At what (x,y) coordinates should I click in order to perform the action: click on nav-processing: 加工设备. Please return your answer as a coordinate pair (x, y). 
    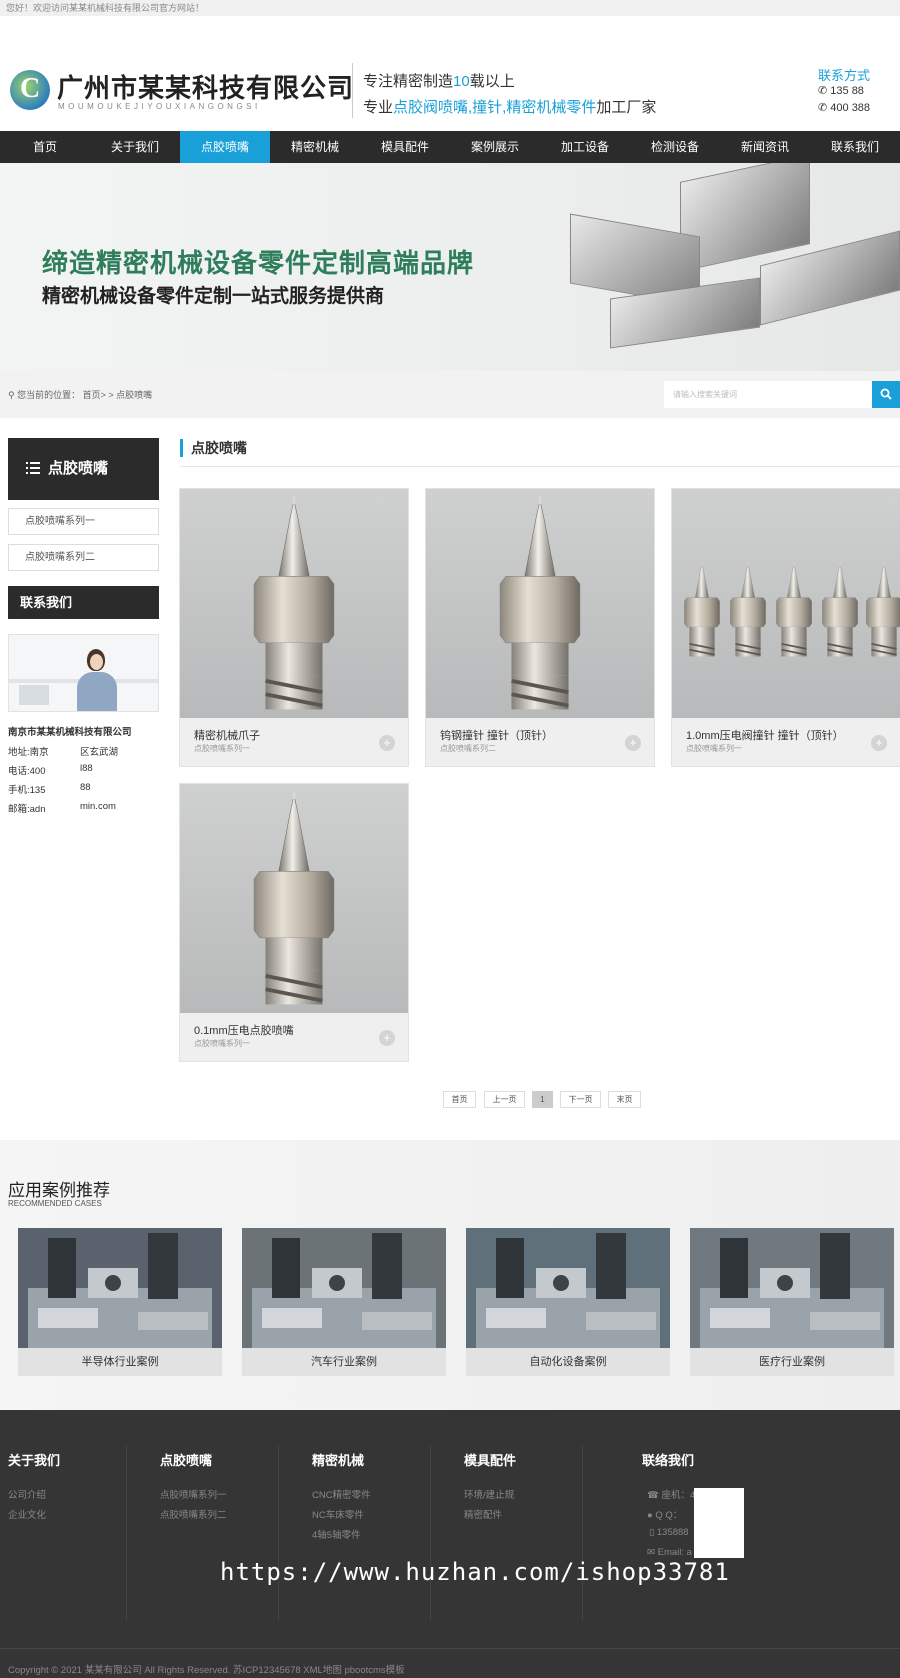
    Looking at the image, I should click on (585, 147).